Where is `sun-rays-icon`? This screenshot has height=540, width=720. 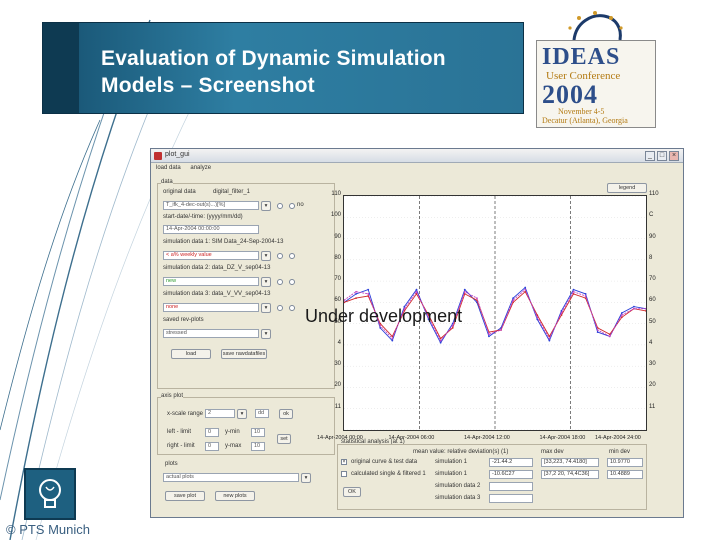
sun-rays-icon is located at coordinates (595, 26).